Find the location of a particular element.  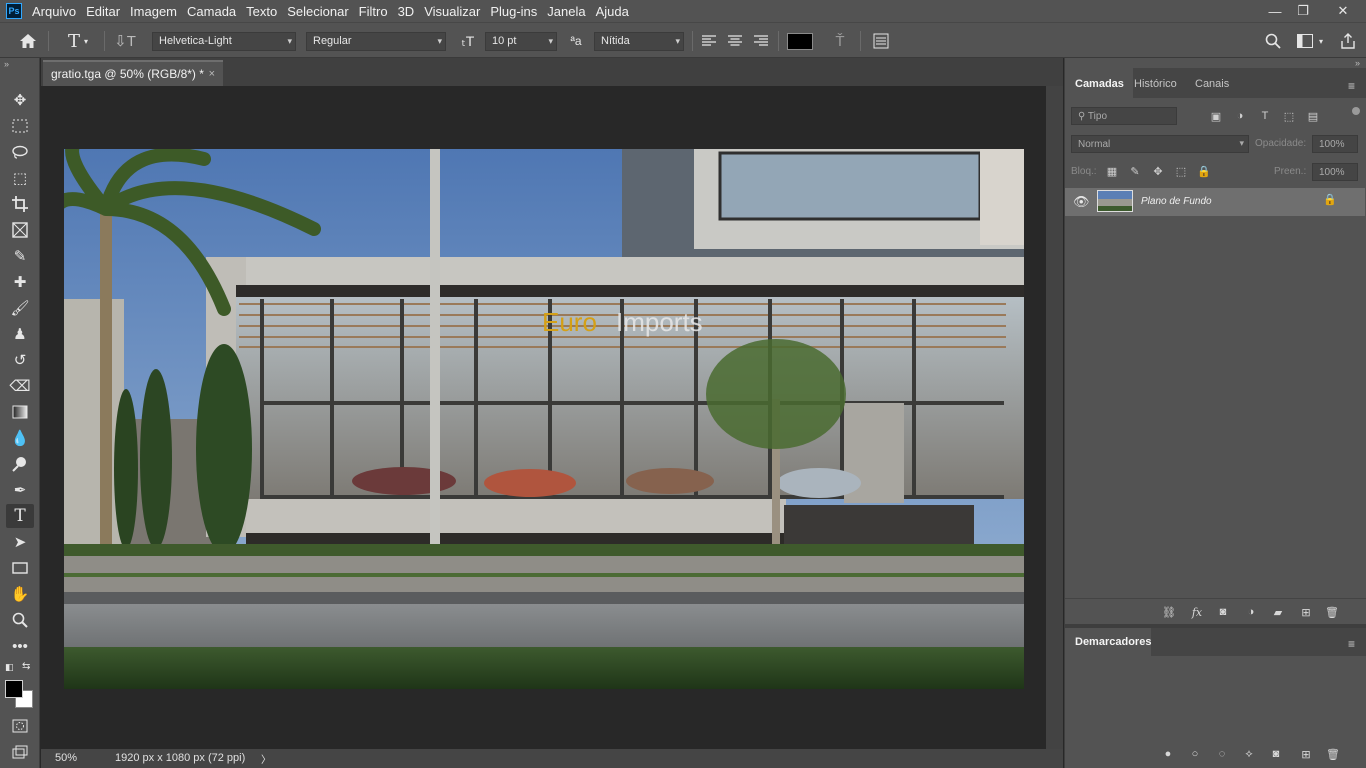

rectangle-tool is located at coordinates (20, 568).